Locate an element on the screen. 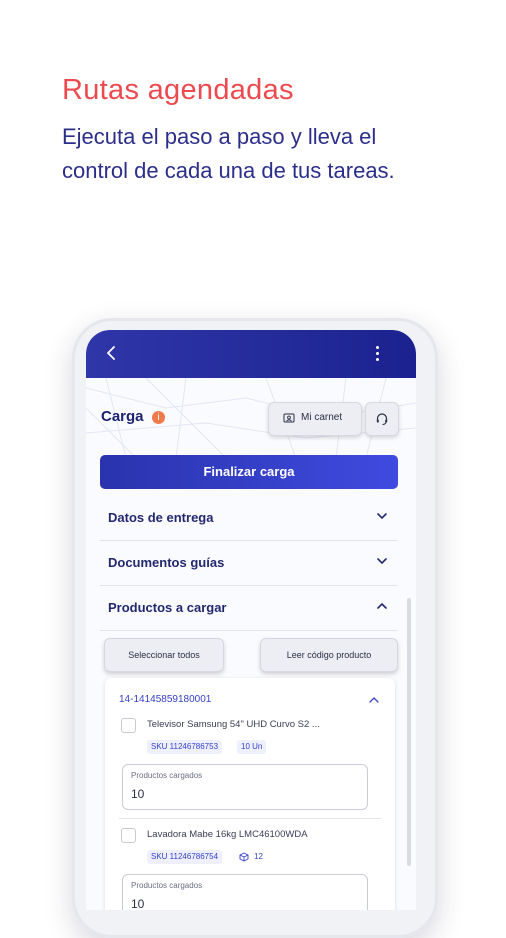 The height and width of the screenshot is (938, 506). scrollbar is located at coordinates (409, 732).